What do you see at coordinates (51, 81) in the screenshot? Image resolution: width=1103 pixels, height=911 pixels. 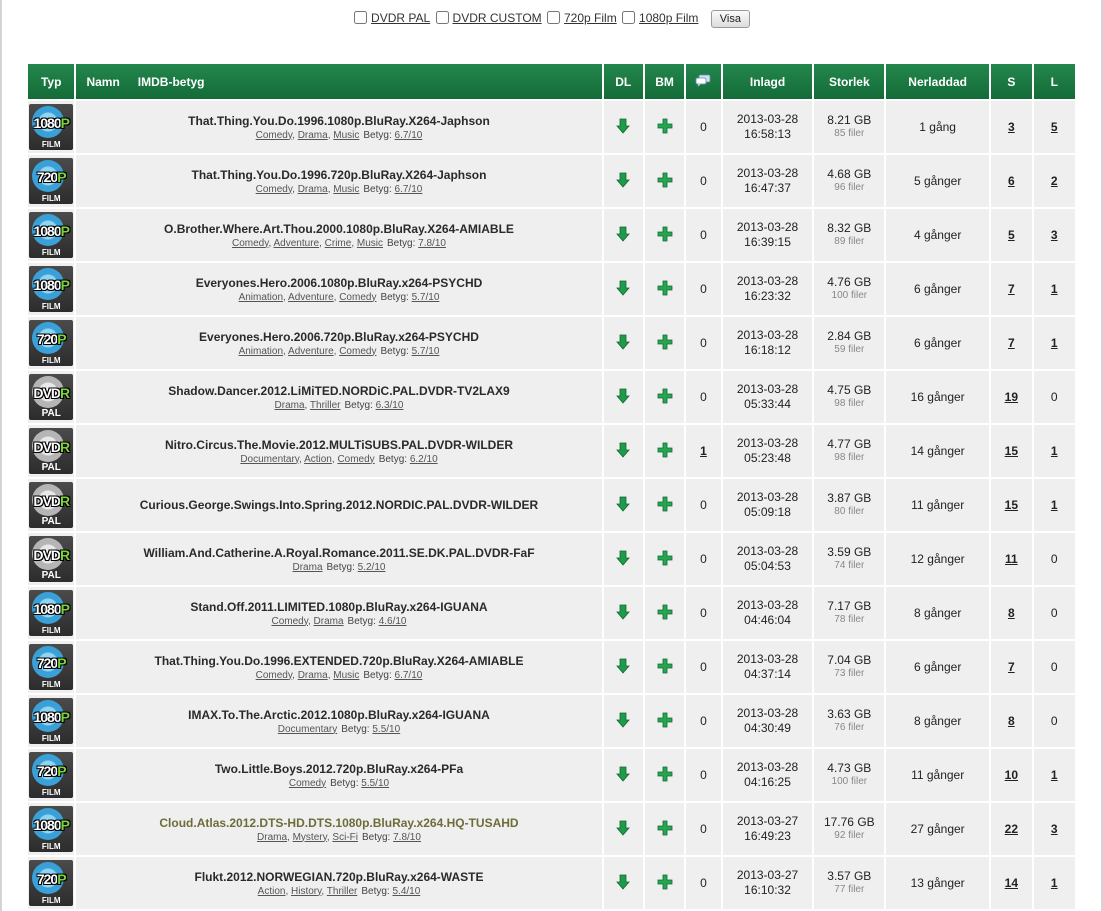 I see `col-type-header: Typ` at bounding box center [51, 81].